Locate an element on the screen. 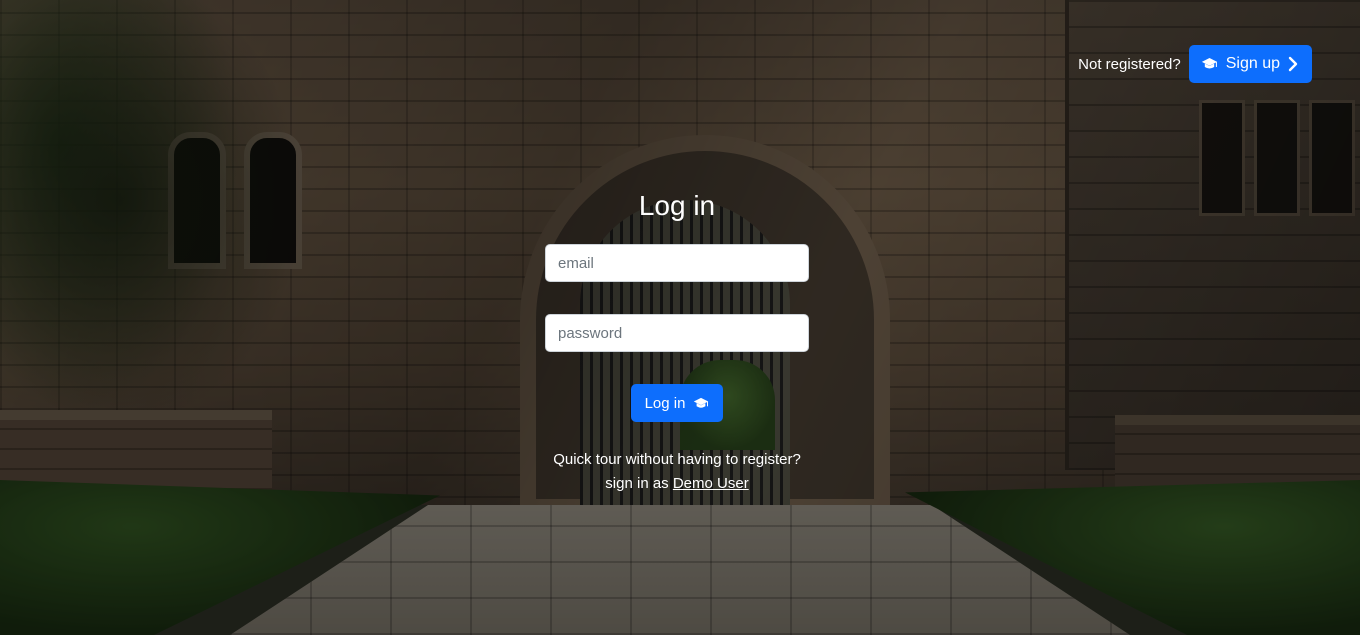  chevron-right-icon is located at coordinates (1293, 64).